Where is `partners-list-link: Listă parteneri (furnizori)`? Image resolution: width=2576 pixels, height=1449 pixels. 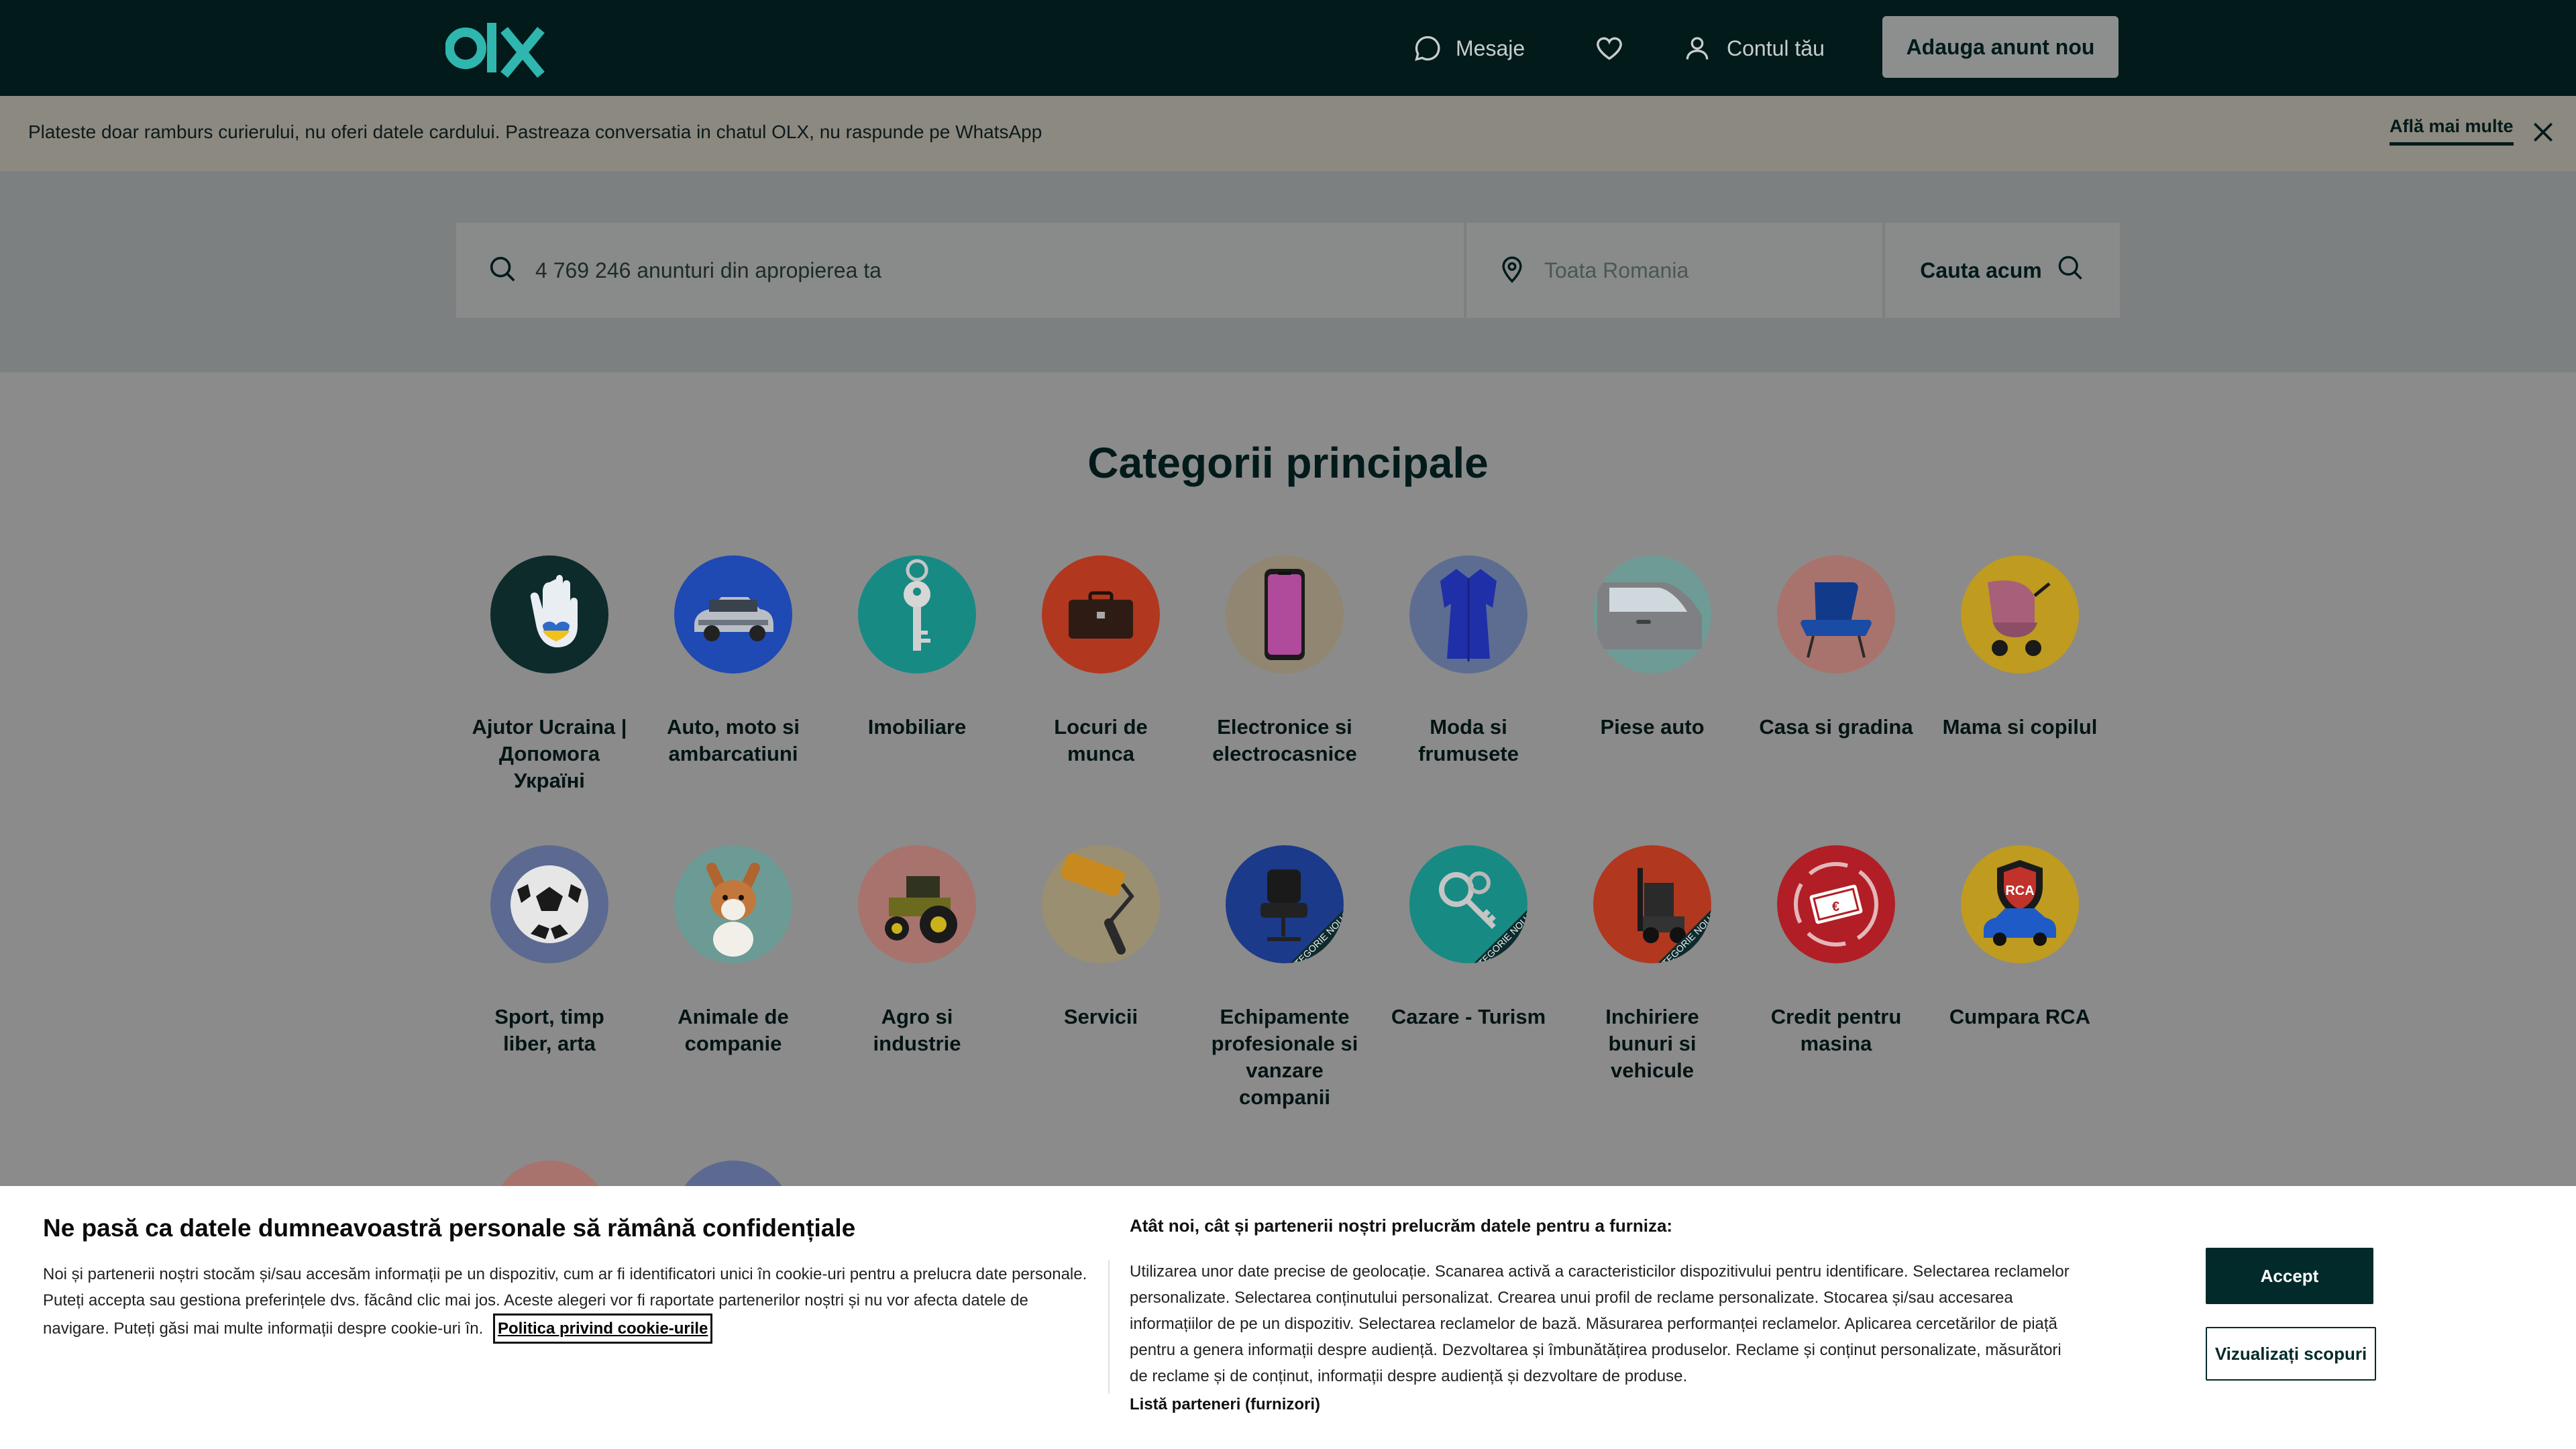
partners-list-link: Listă parteneri (furnizori) is located at coordinates (1225, 1404).